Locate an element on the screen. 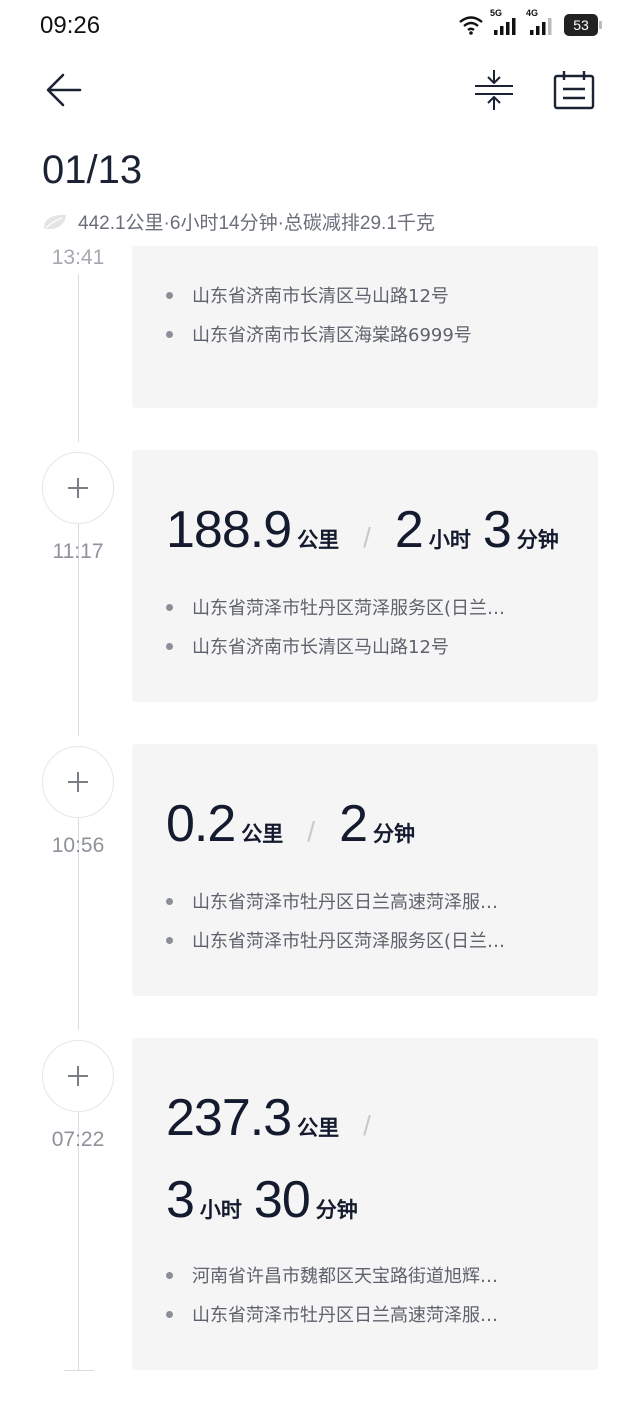  trip-summary: 442.1公里·6小时14分钟·总碳减排29.1千克 is located at coordinates (238, 221).